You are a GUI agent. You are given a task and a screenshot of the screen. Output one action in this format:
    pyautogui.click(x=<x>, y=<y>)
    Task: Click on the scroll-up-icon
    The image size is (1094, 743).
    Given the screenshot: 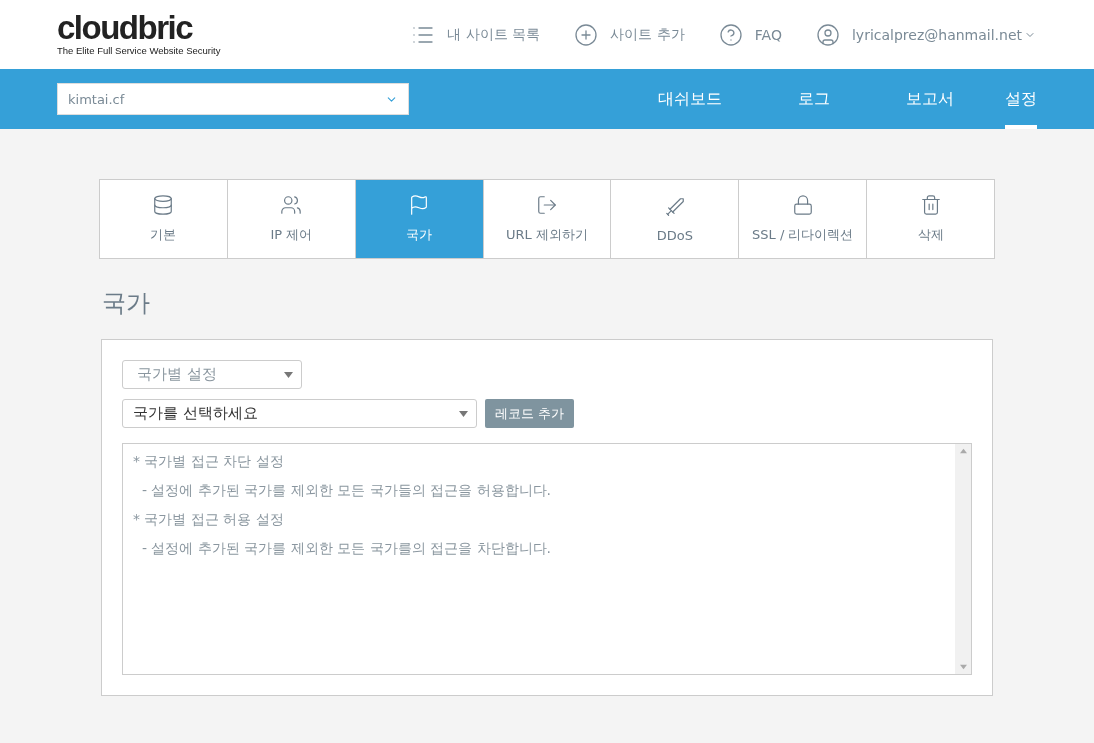 What is the action you would take?
    pyautogui.click(x=963, y=451)
    